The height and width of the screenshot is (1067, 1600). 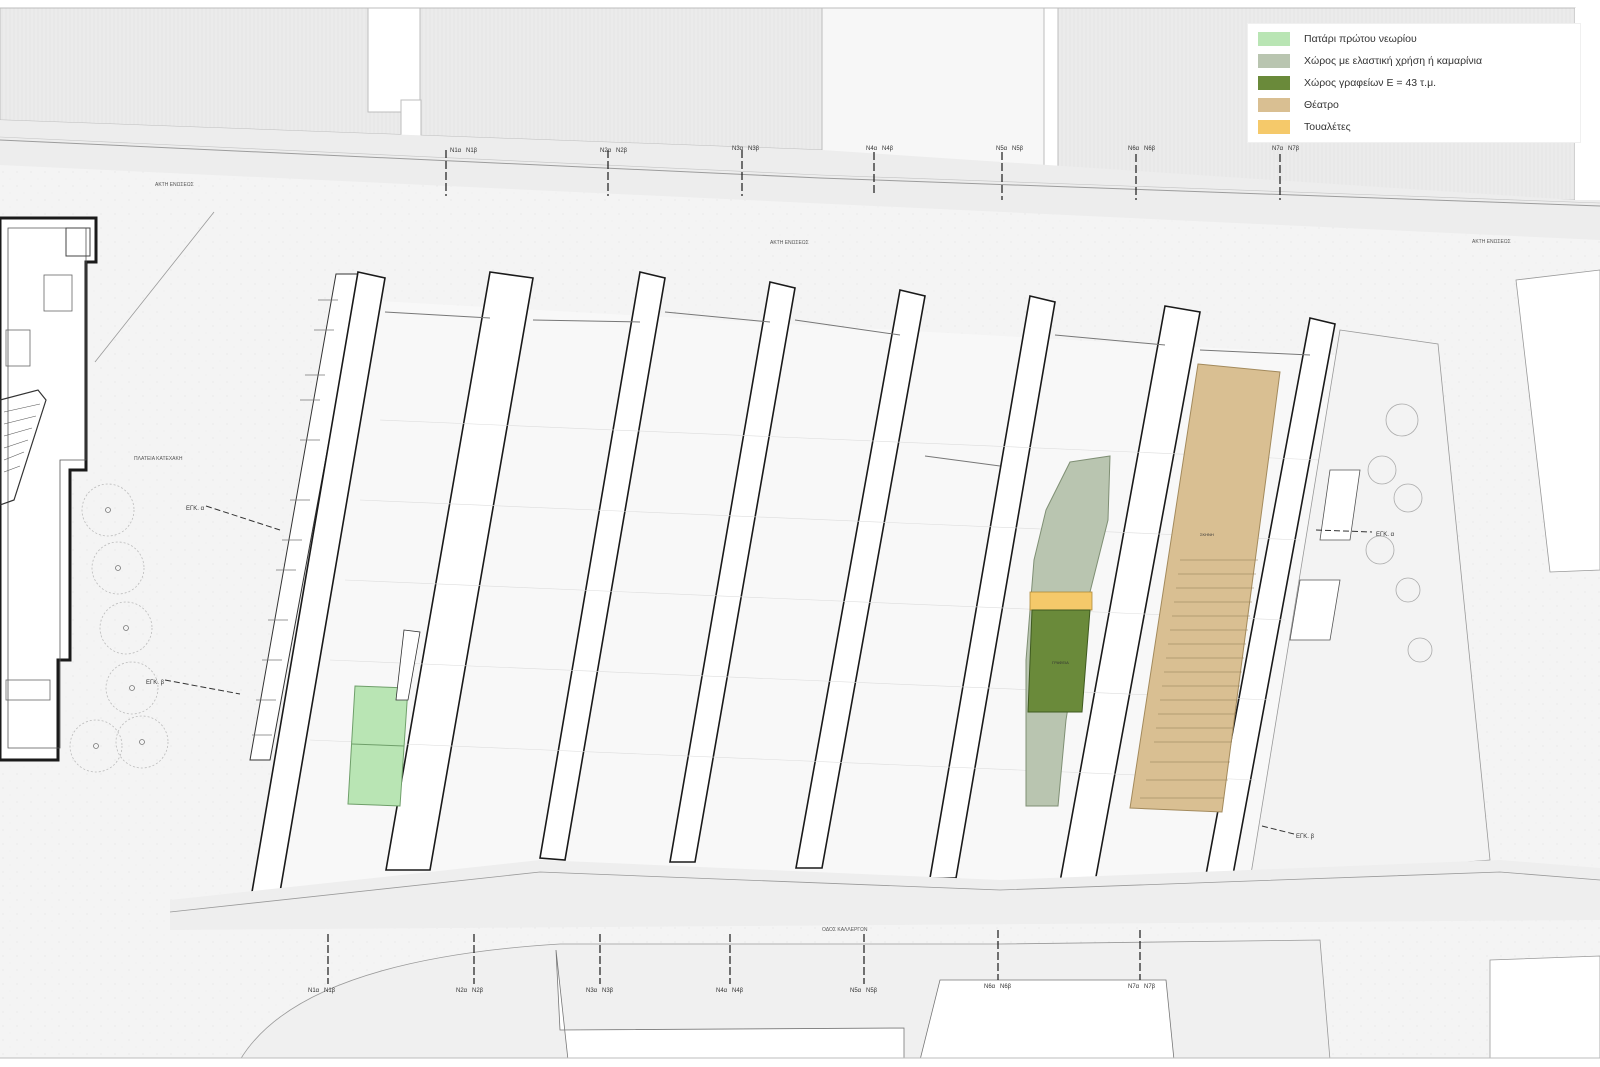 What do you see at coordinates (195, 509) in the screenshot?
I see `entrance-a: ΕΓΚ. α` at bounding box center [195, 509].